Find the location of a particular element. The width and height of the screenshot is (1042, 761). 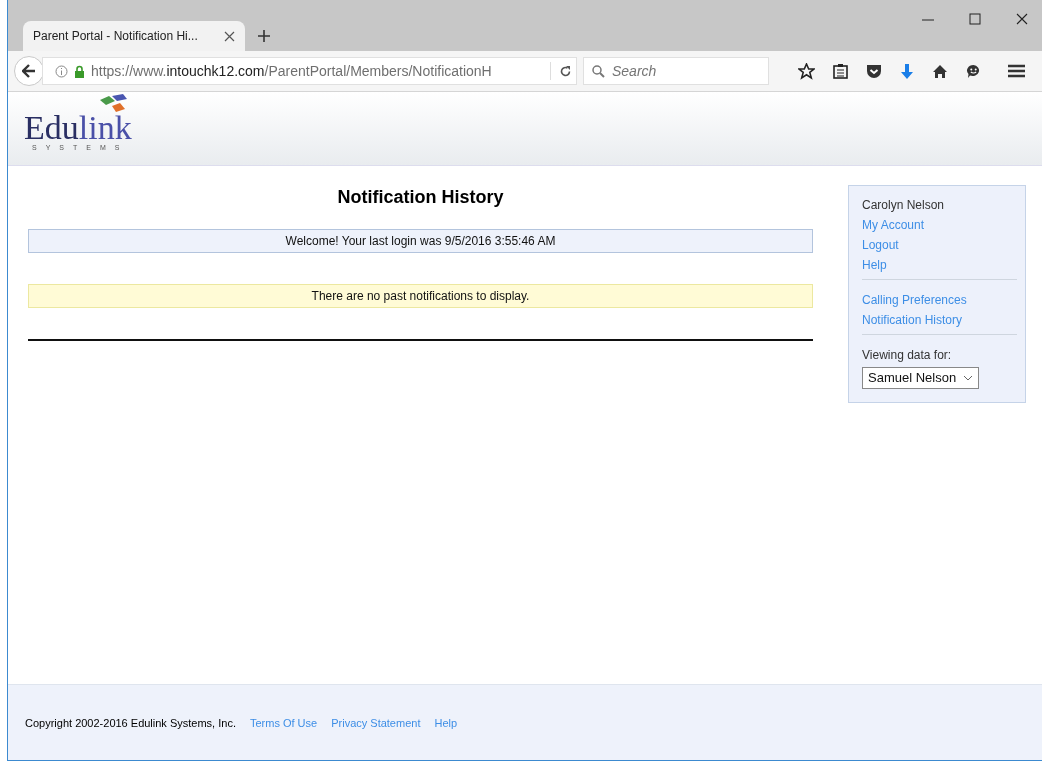

url-text: https://www.intouchk12.com/ParentPortal/Members/NotificationH is located at coordinates (292, 71).